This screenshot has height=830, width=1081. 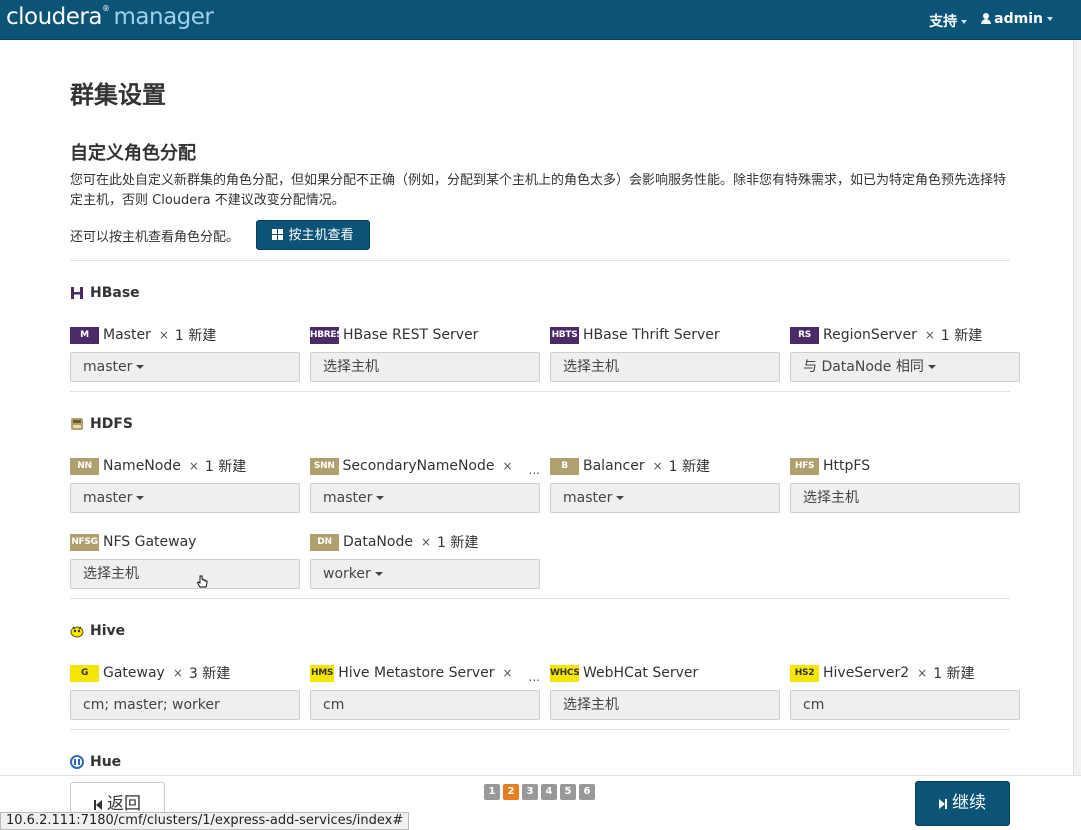 What do you see at coordinates (142, 466) in the screenshot?
I see `role-name: NameNode` at bounding box center [142, 466].